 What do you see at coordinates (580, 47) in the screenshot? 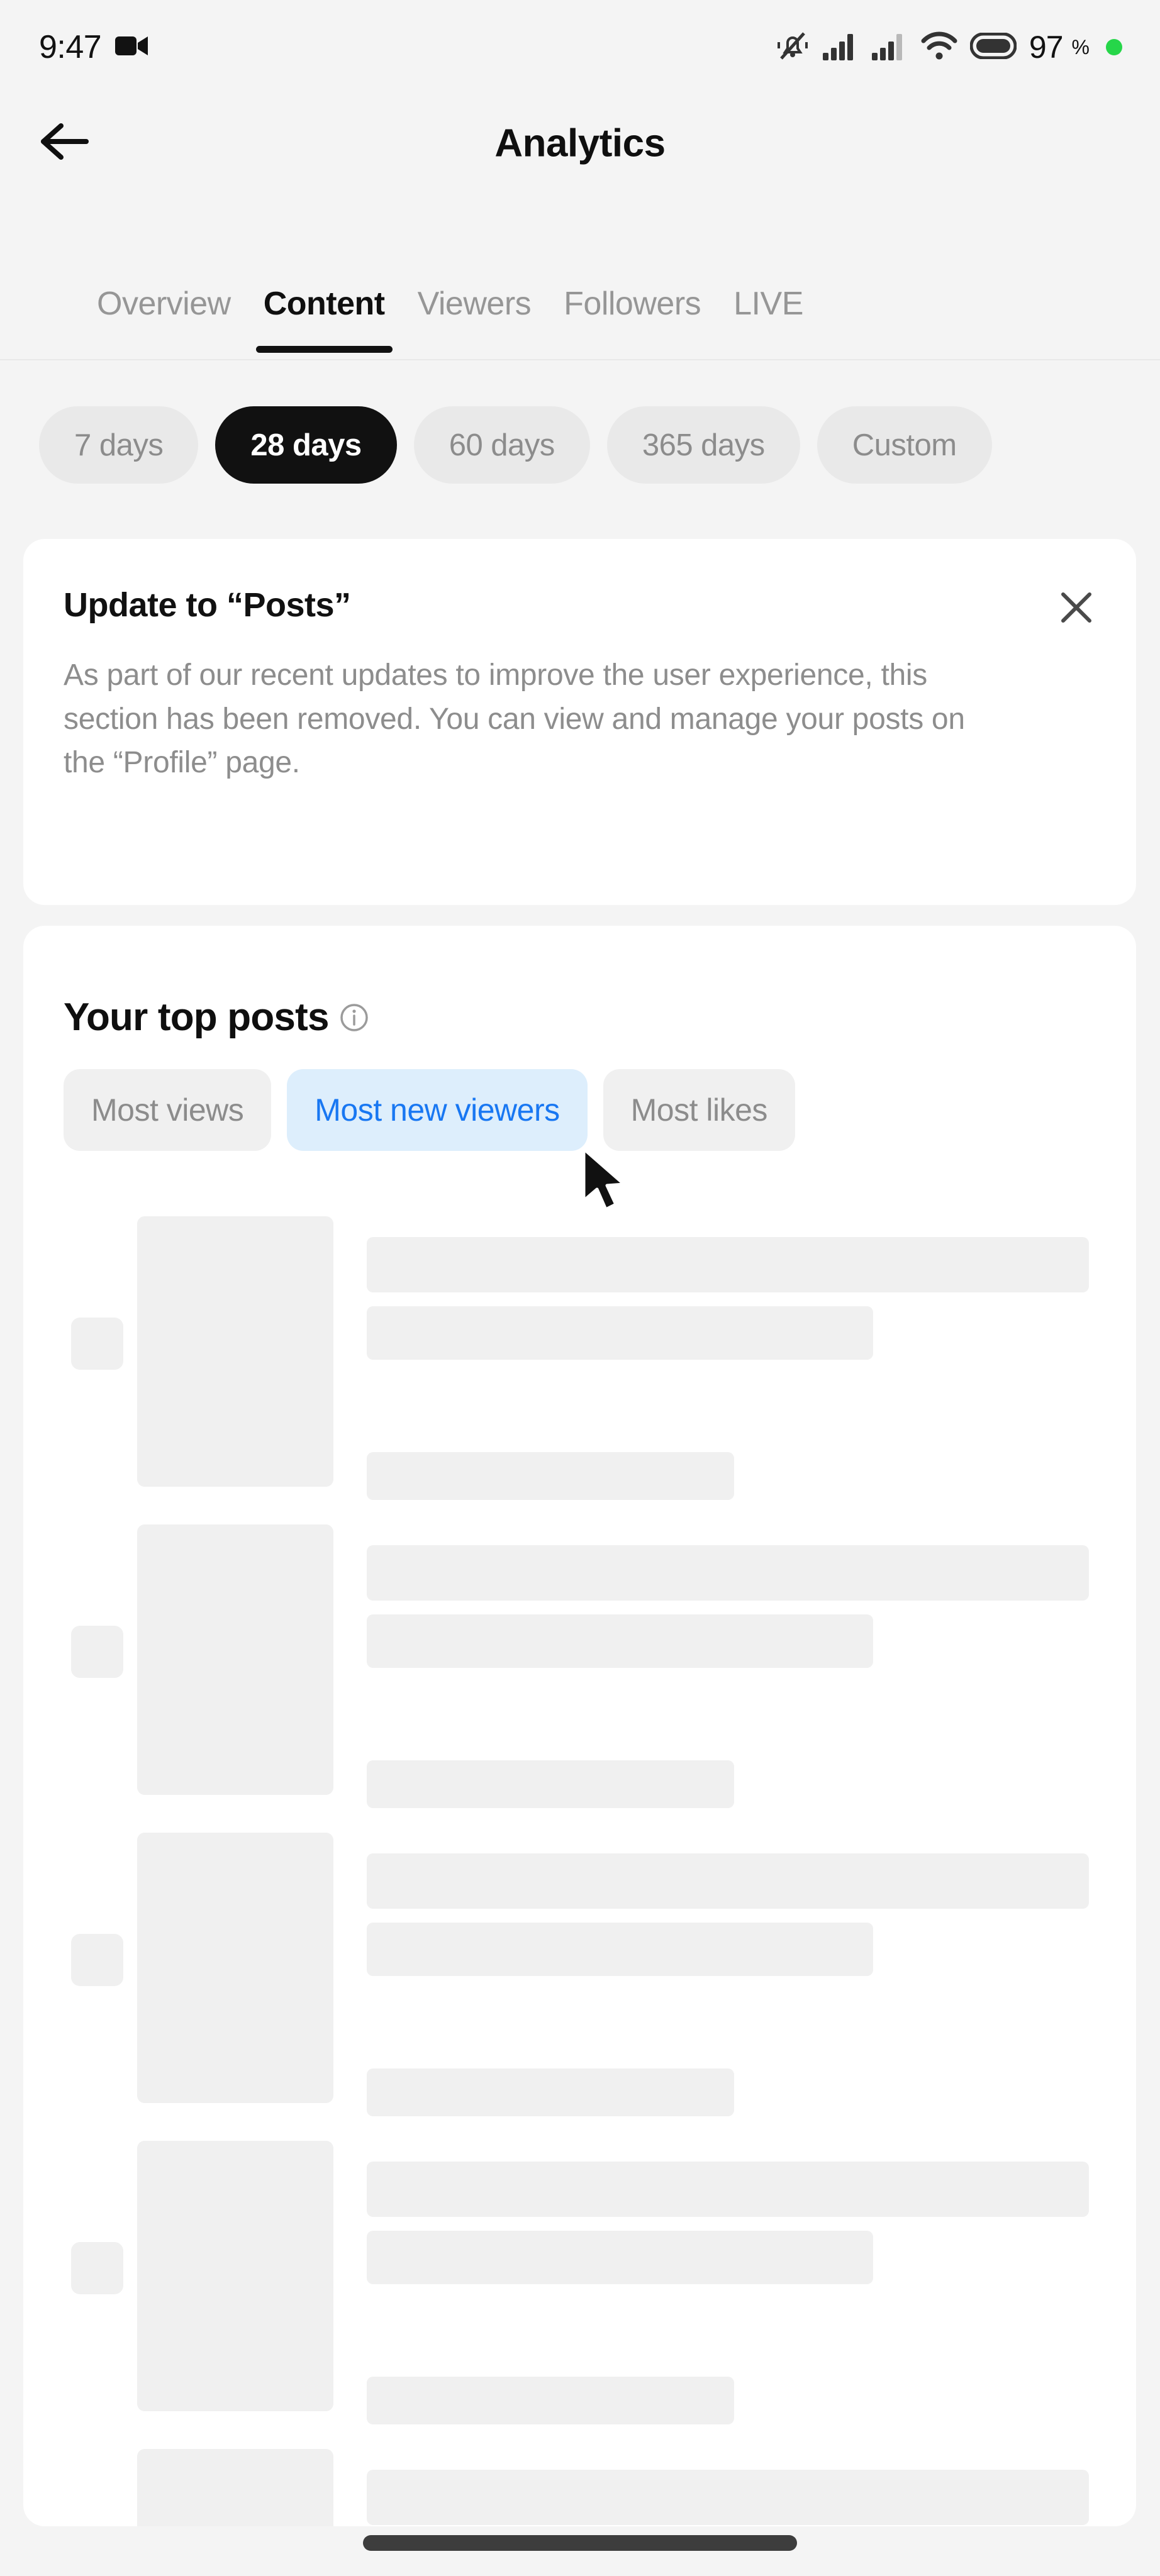
I see `status-bar: 9:47 97 %` at bounding box center [580, 47].